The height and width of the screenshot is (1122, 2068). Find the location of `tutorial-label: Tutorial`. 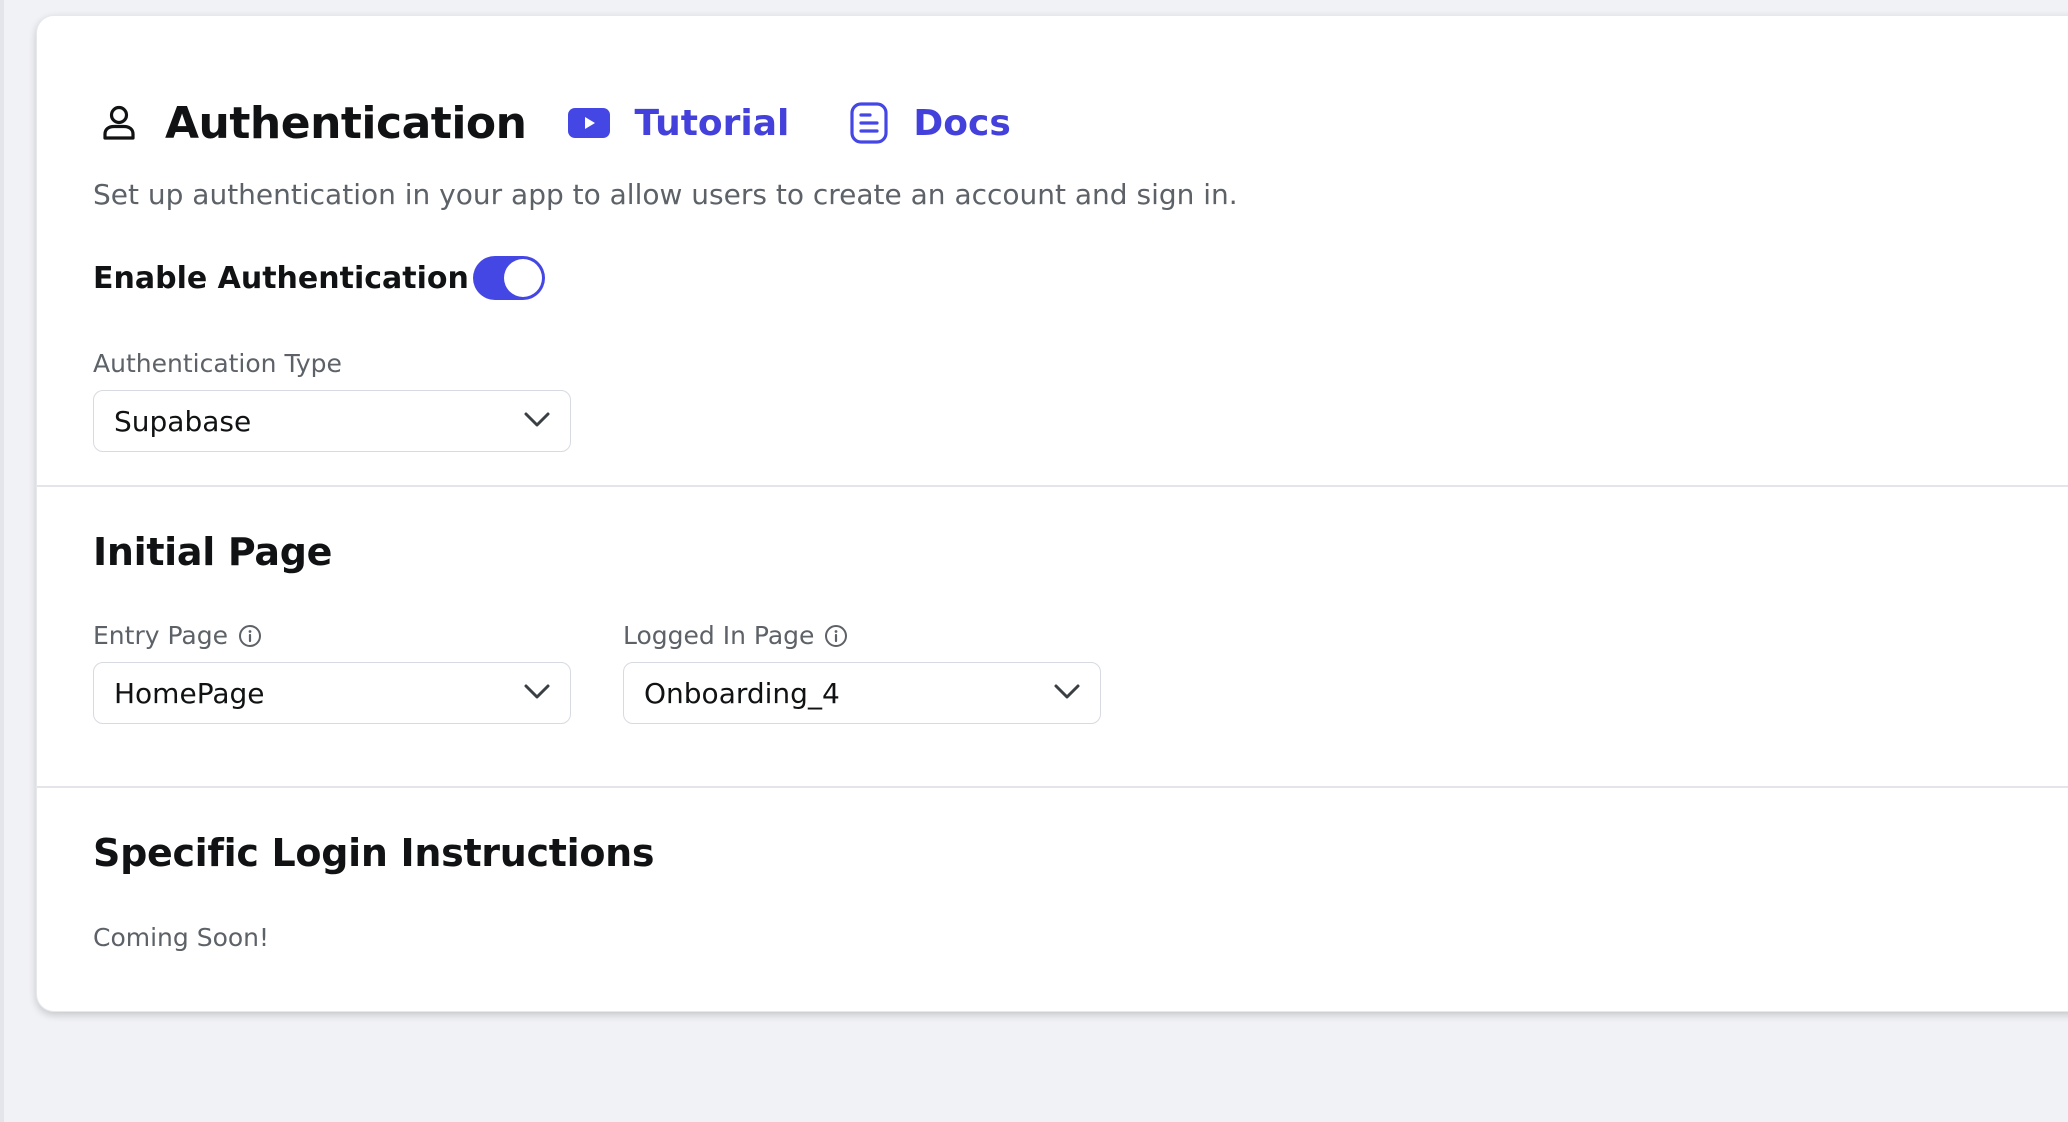

tutorial-label: Tutorial is located at coordinates (712, 123).